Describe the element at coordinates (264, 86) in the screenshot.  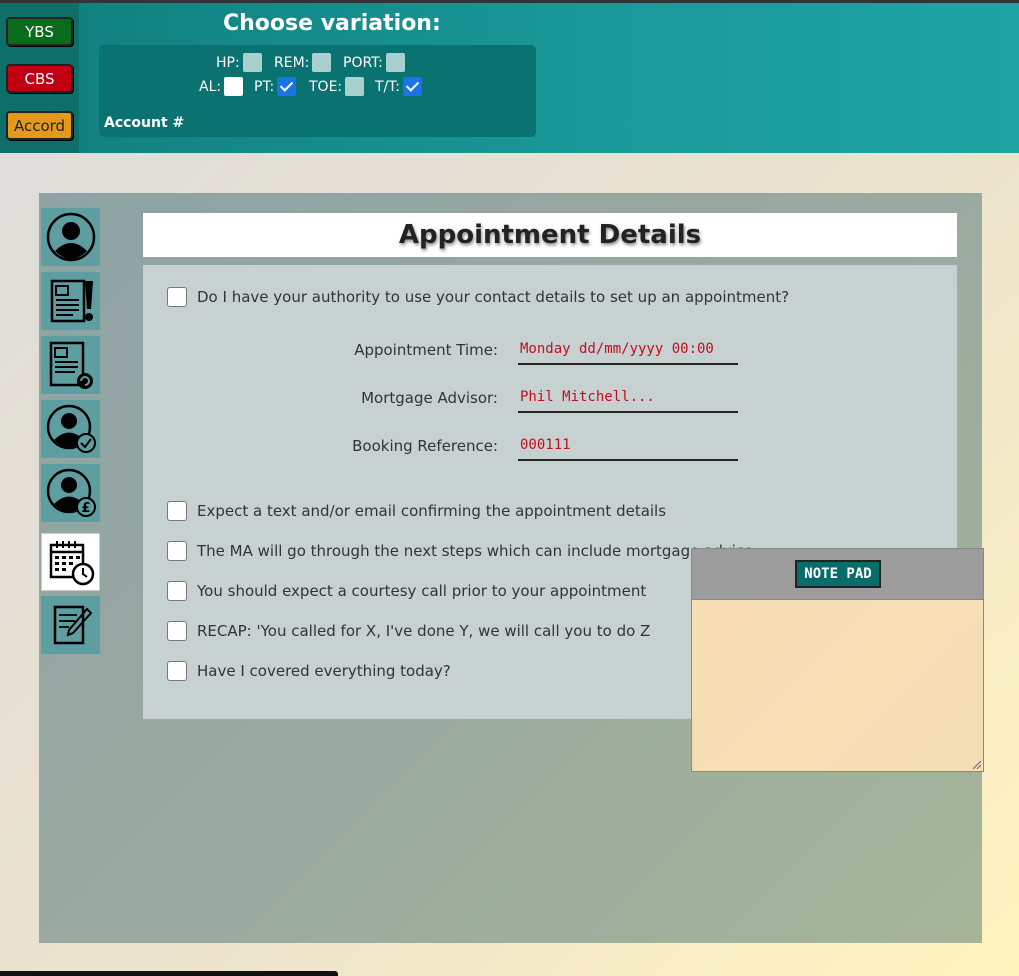
I see `variation-label: PT:` at that location.